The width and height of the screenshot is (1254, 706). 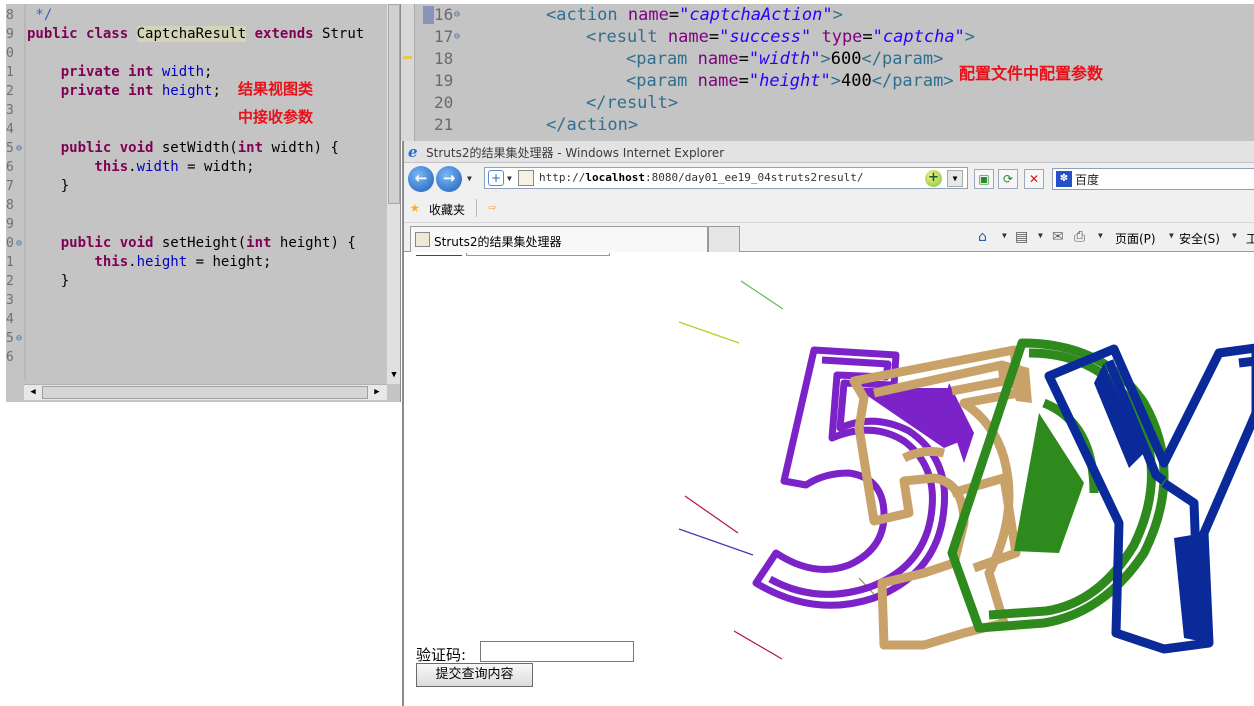 What do you see at coordinates (196, 91) in the screenshot?
I see `java-code-line: 2 private int height;` at bounding box center [196, 91].